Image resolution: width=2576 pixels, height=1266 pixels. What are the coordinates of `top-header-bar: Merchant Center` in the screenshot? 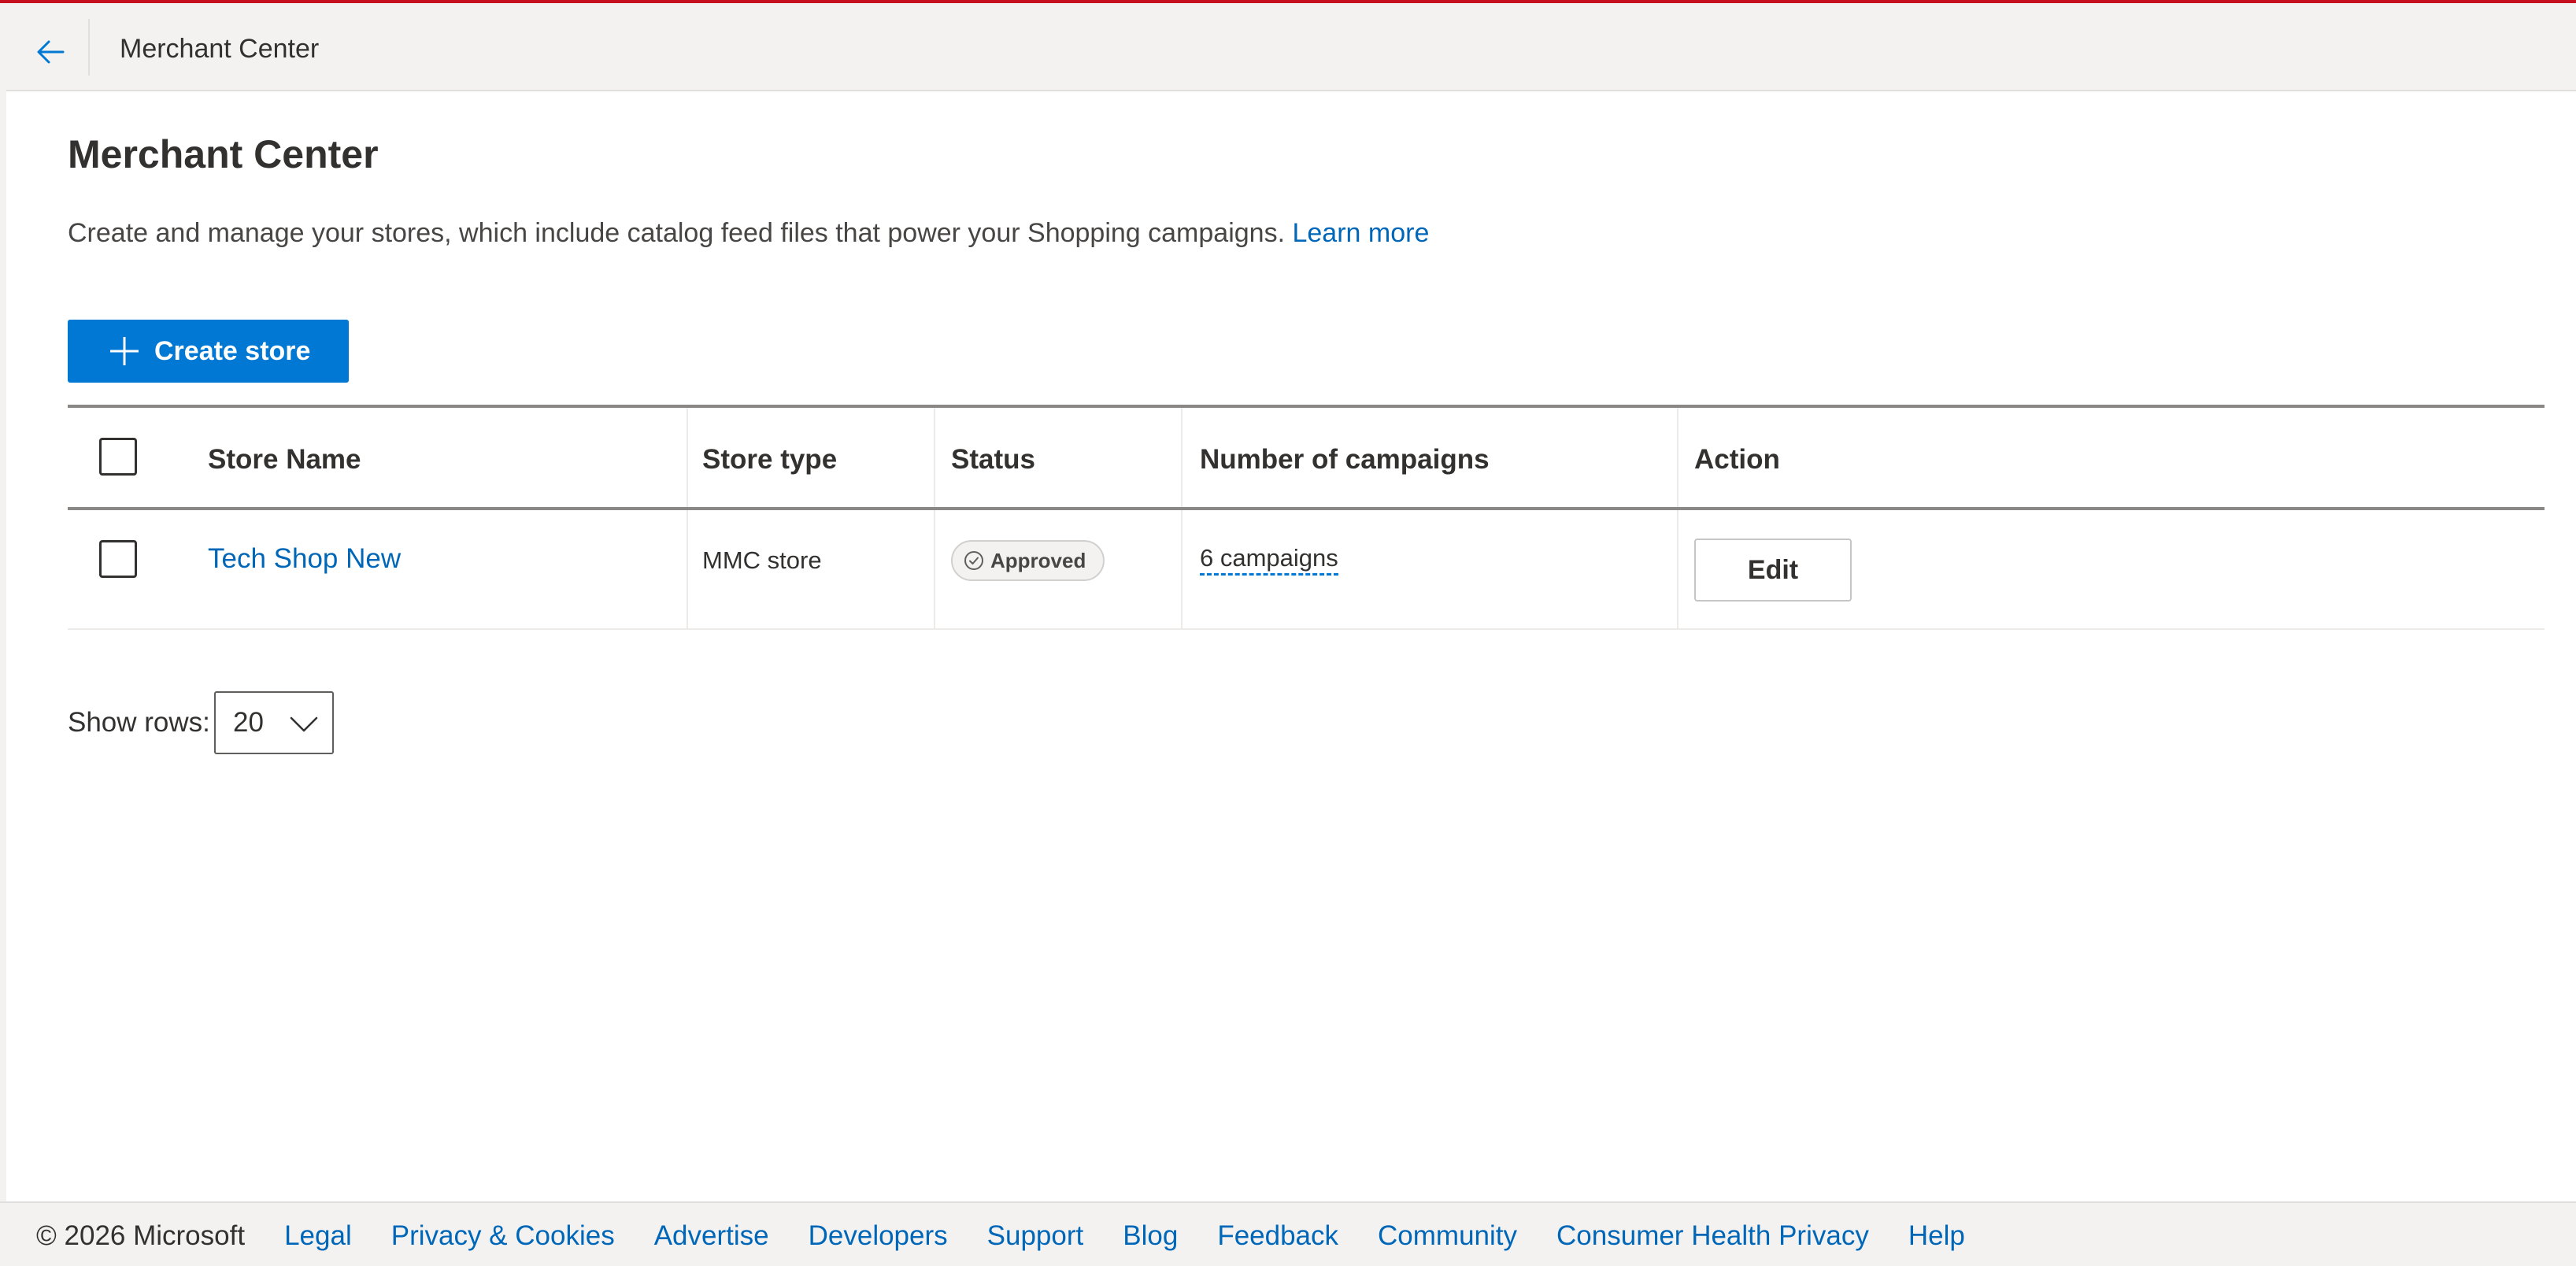 It's located at (1288, 47).